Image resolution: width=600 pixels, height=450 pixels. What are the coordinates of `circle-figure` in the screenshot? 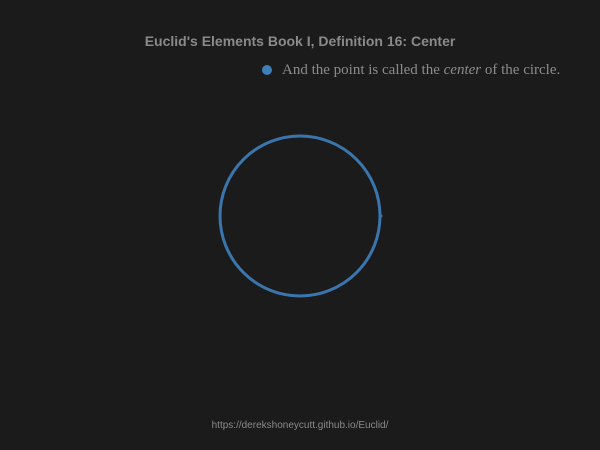 It's located at (300, 216).